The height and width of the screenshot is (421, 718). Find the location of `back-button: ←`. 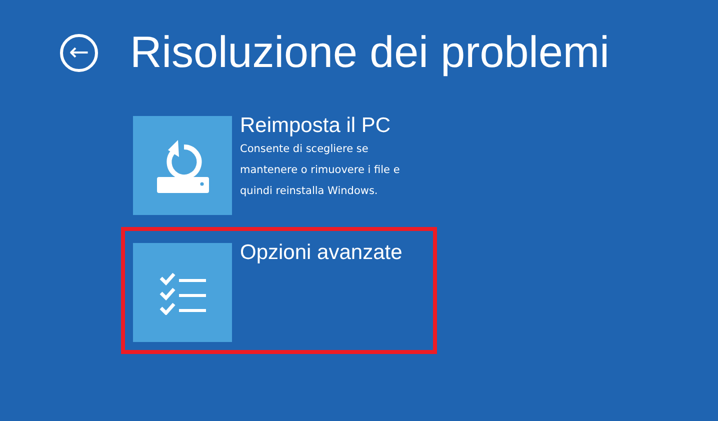

back-button: ← is located at coordinates (79, 53).